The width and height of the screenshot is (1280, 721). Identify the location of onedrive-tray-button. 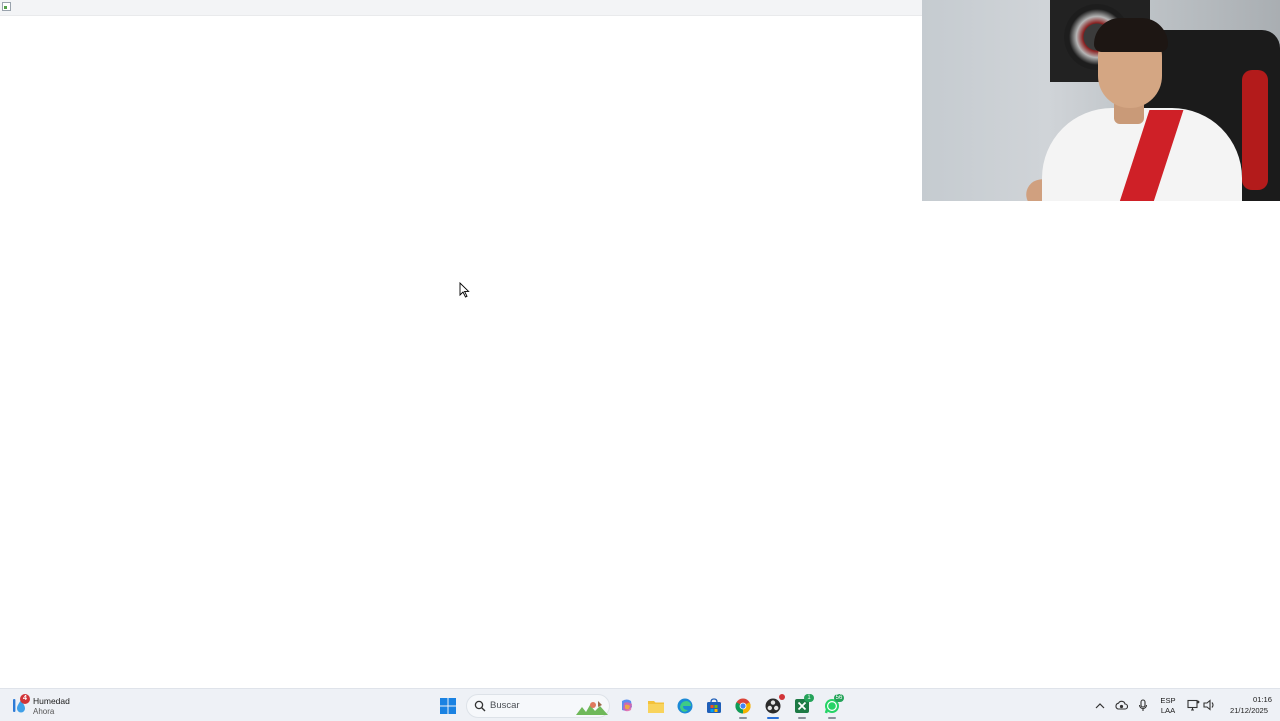
(1121, 705).